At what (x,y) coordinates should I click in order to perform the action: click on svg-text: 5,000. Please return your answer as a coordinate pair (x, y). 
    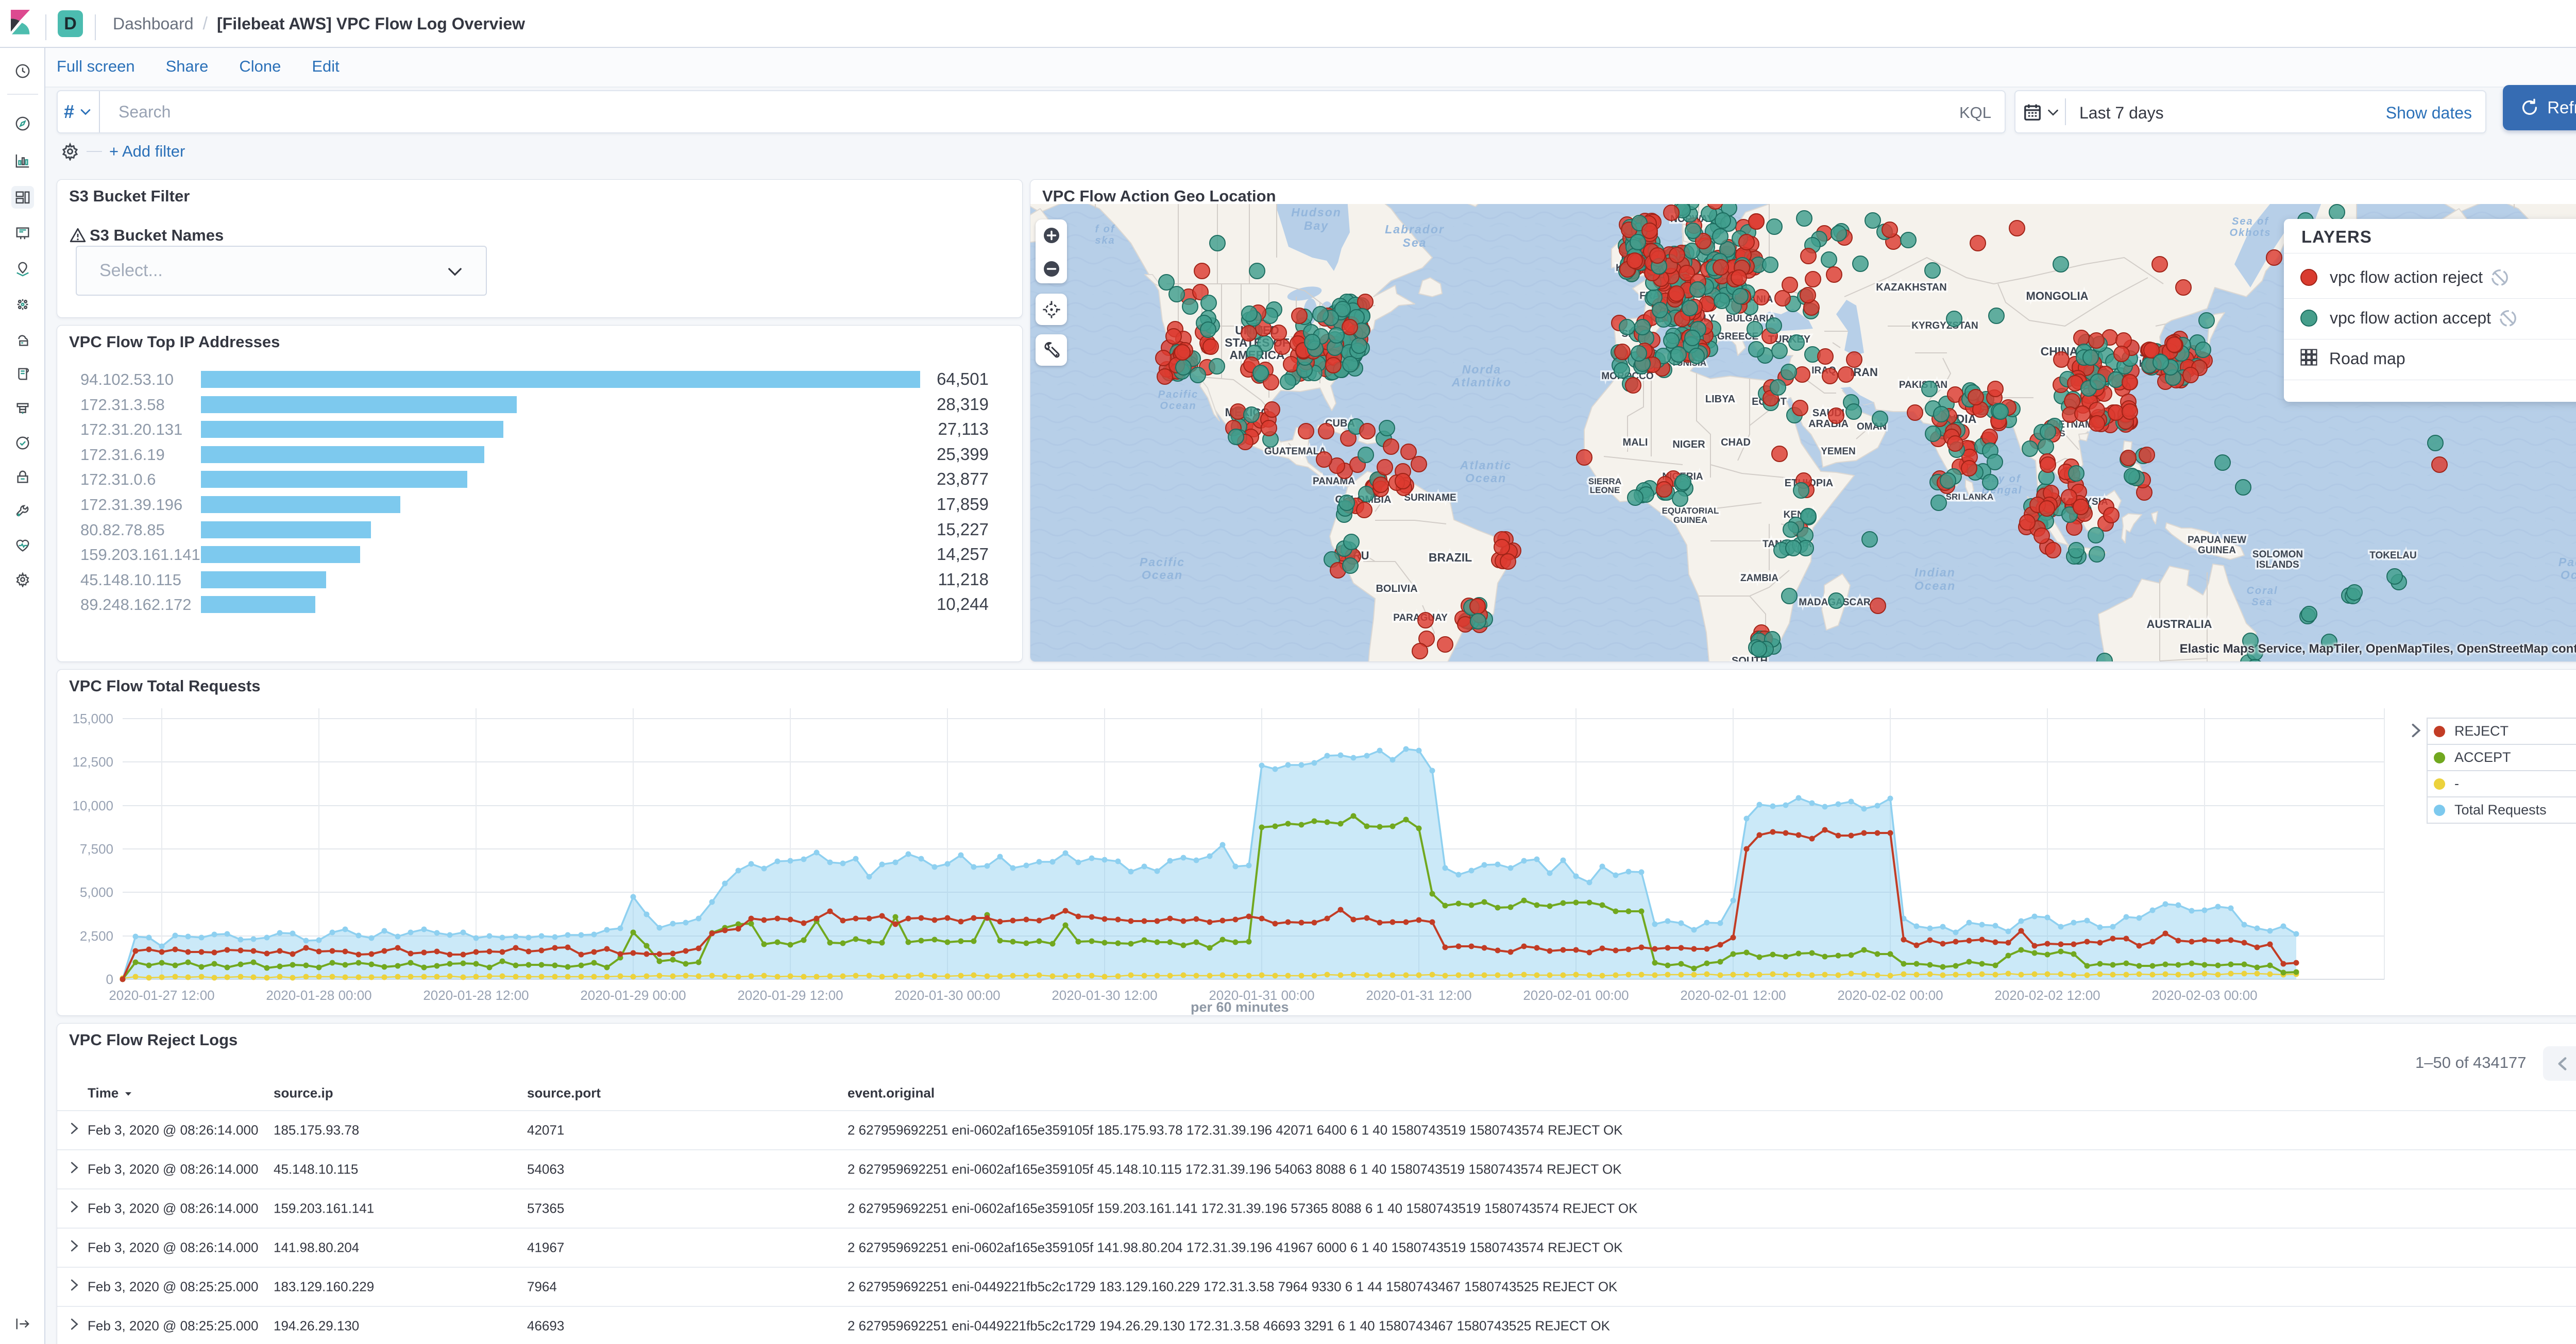
    Looking at the image, I should click on (96, 892).